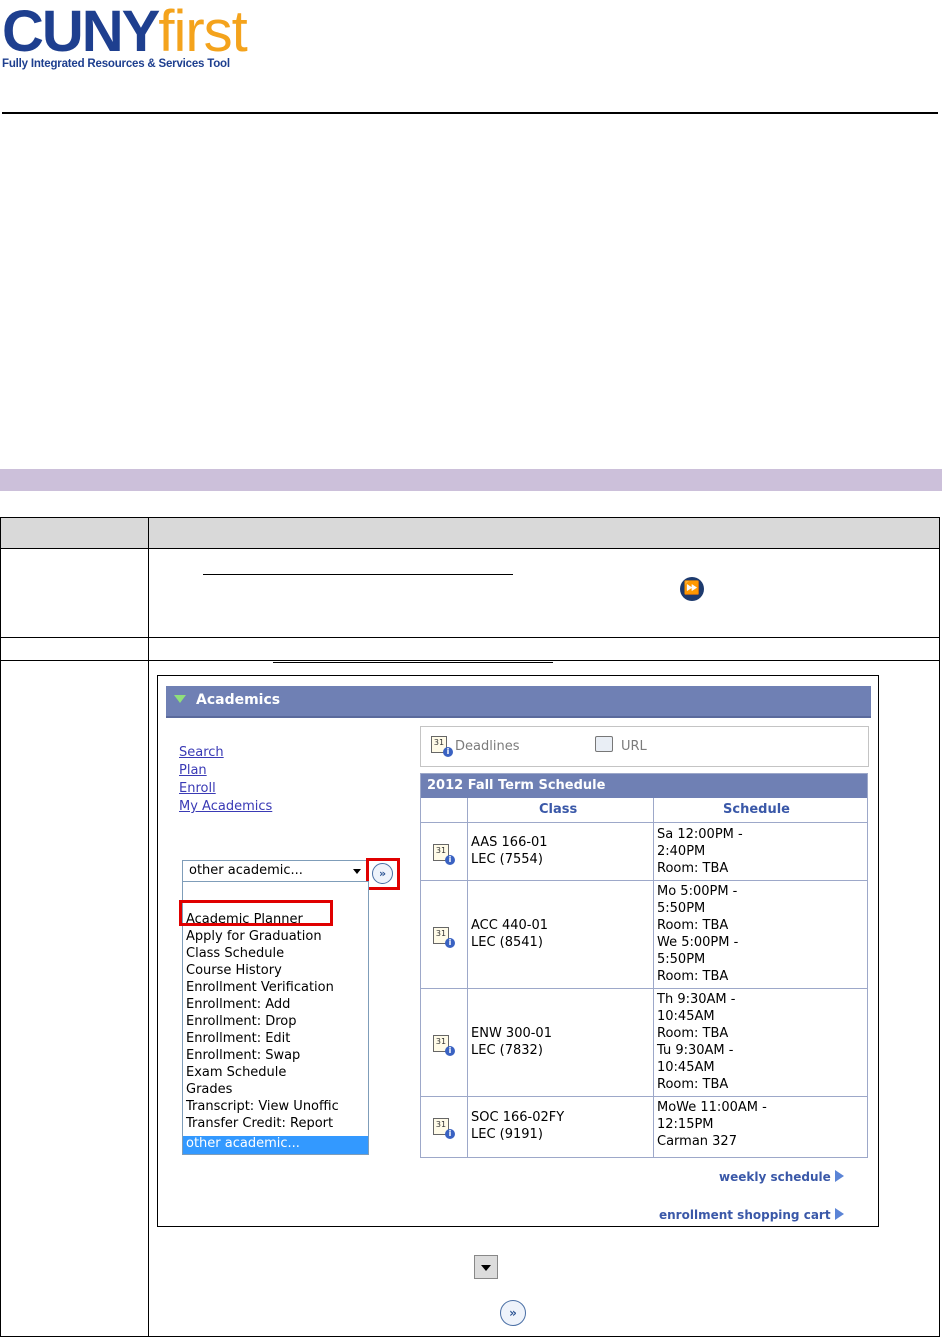  I want to click on option-exam-schedule: Exam Schedule, so click(236, 1072).